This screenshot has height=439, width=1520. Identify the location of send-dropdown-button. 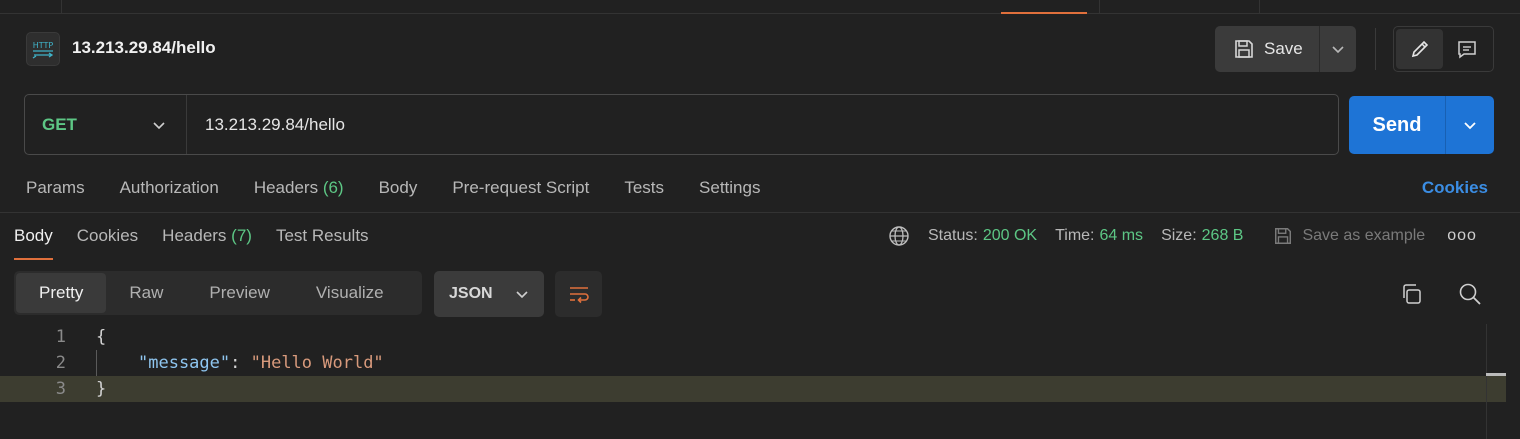
(1470, 125).